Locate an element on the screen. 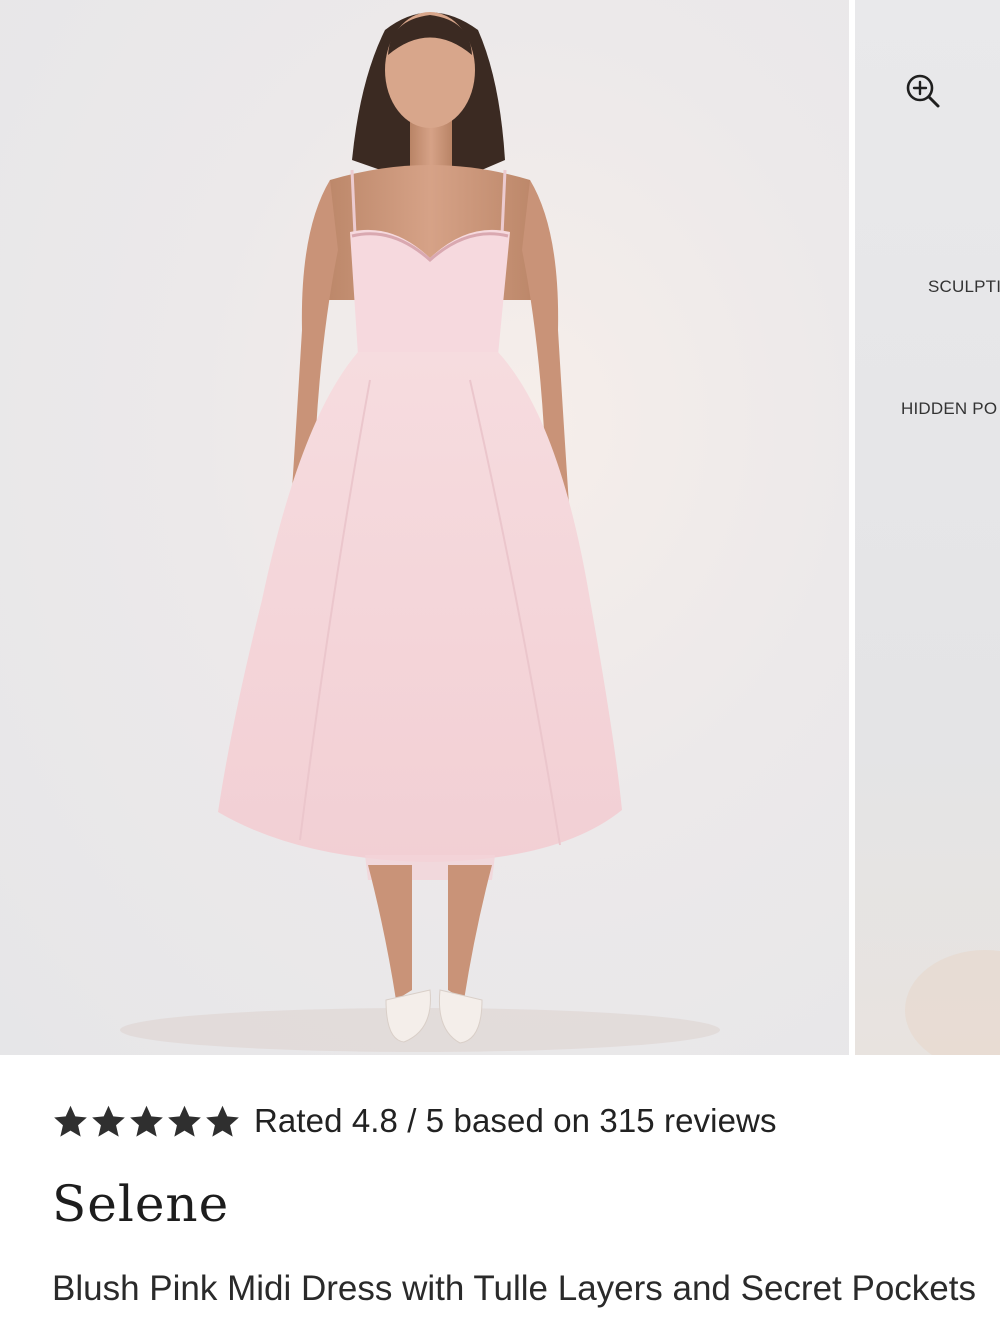 This screenshot has width=1000, height=1333. zoom-in-icon is located at coordinates (923, 91).